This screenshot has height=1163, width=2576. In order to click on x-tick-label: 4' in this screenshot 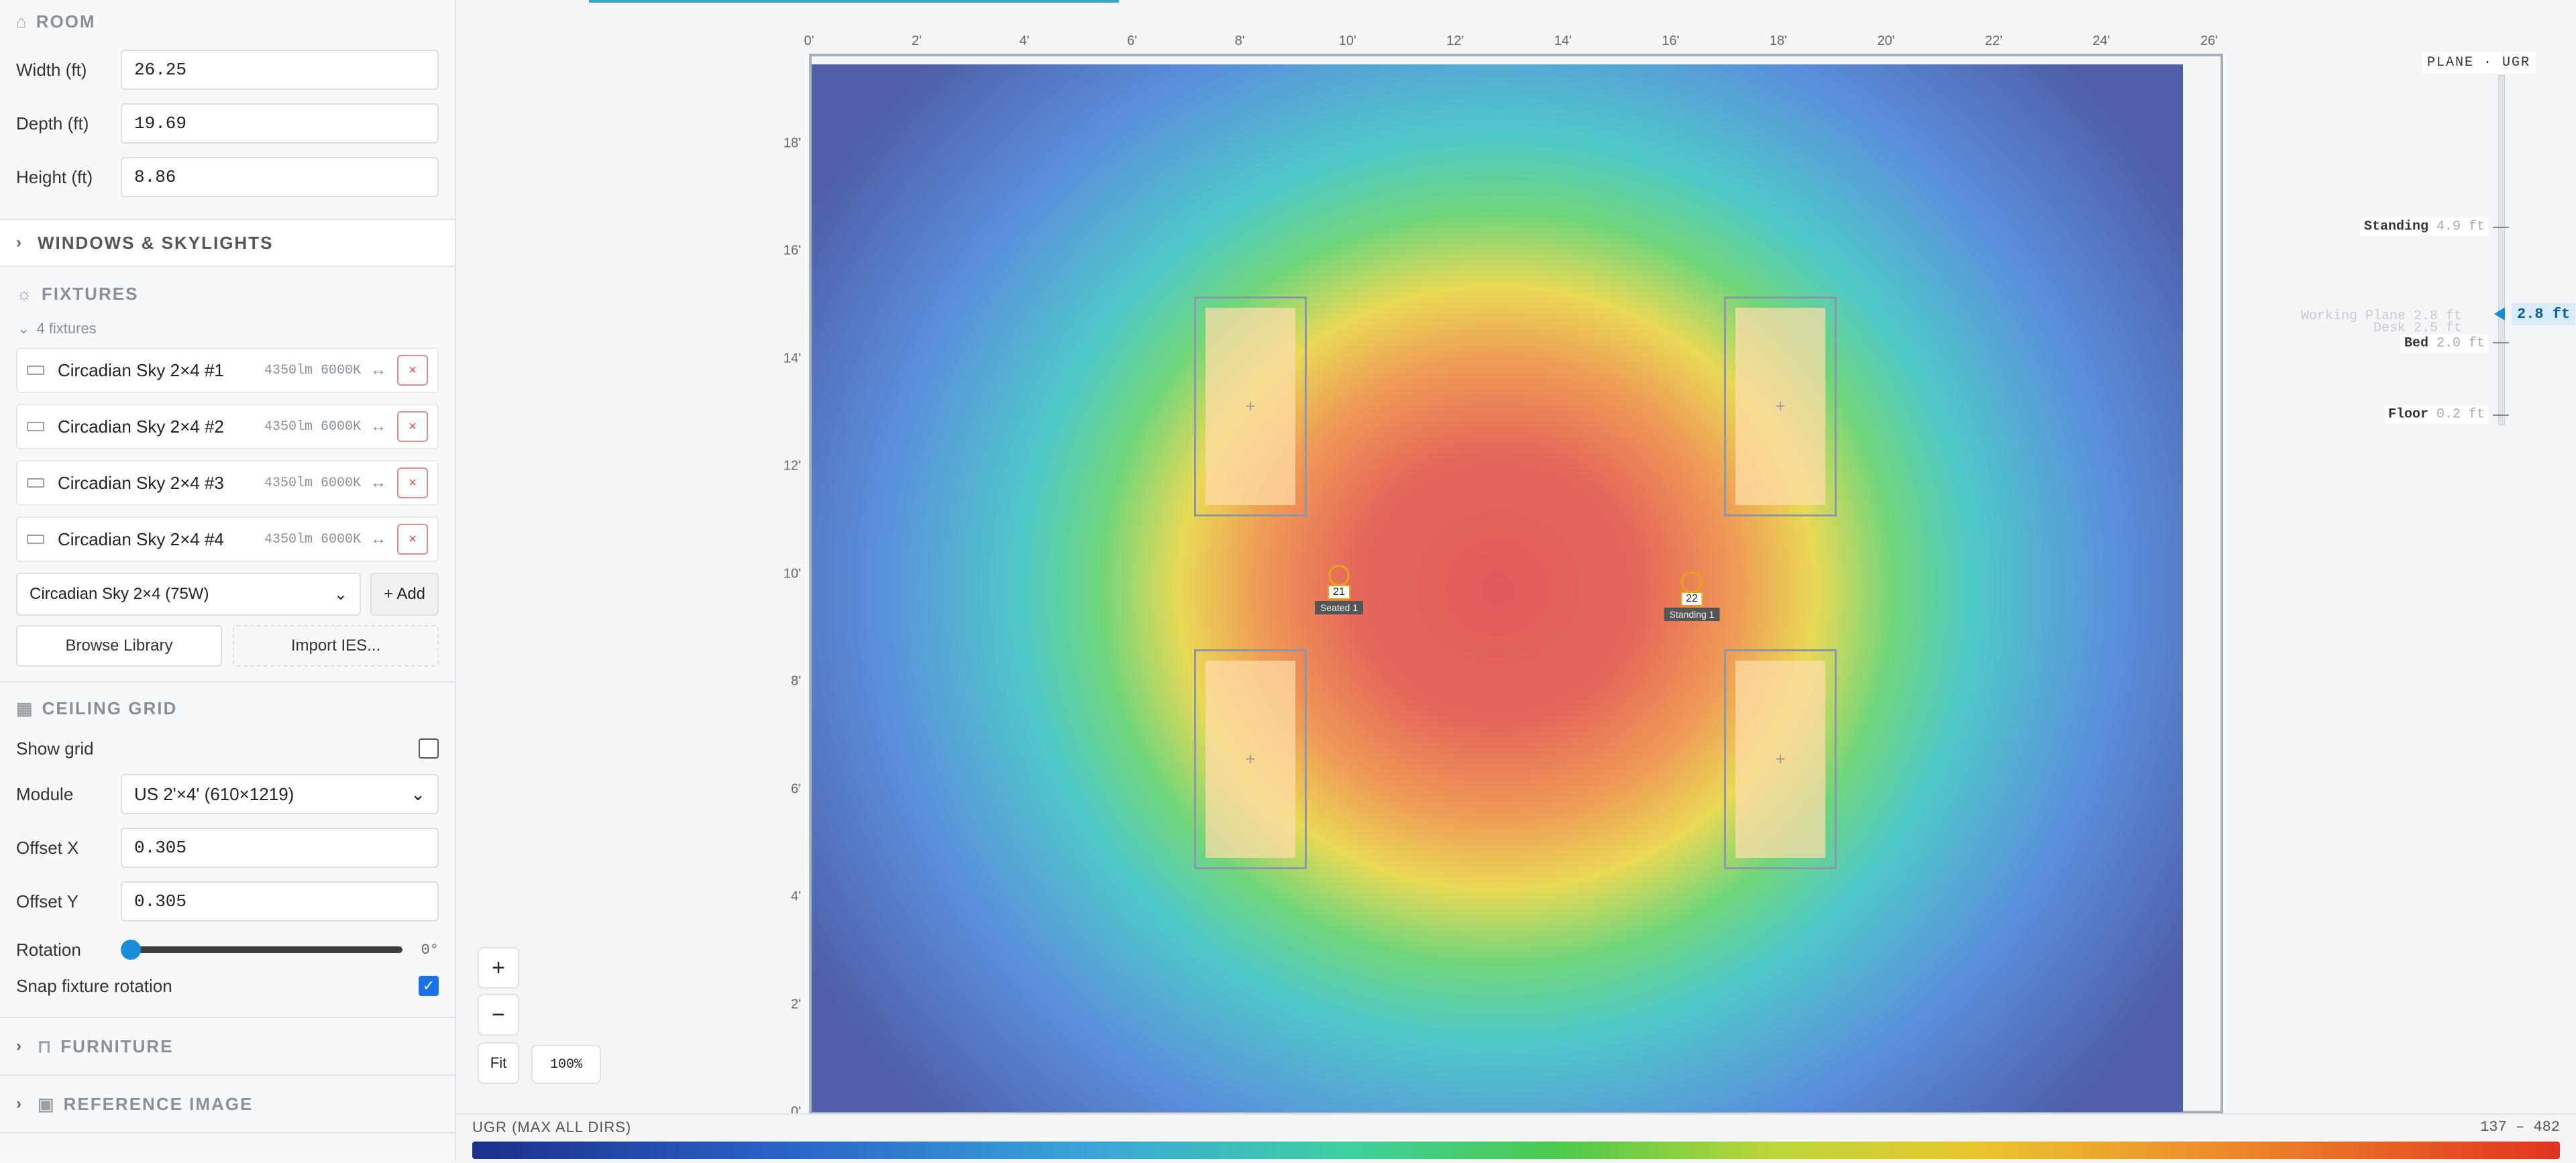, I will do `click(1024, 41)`.